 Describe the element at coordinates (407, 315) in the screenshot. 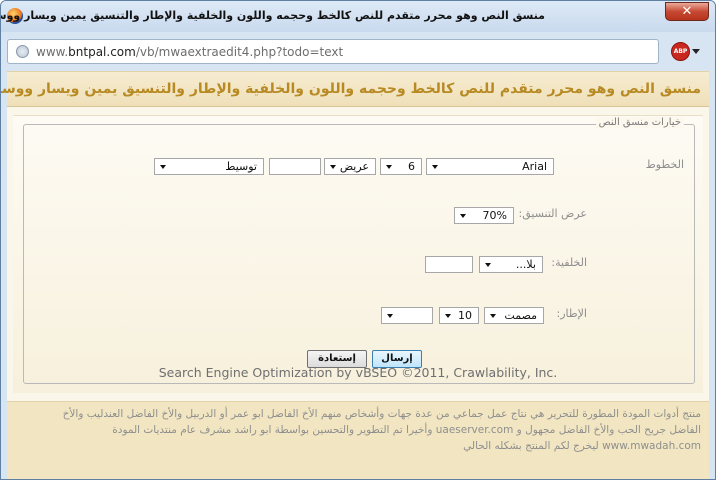

I see `border-color-select` at that location.